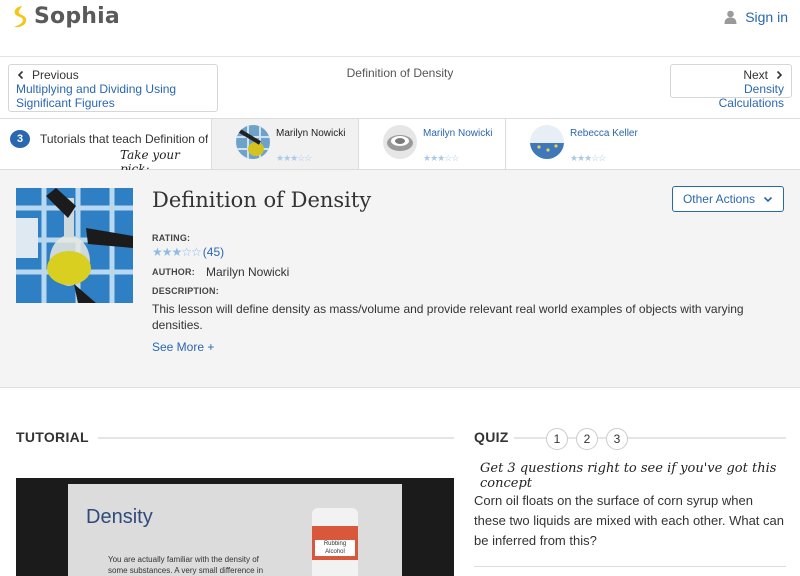 This screenshot has width=800, height=576. I want to click on logo-text: Sophia, so click(77, 16).